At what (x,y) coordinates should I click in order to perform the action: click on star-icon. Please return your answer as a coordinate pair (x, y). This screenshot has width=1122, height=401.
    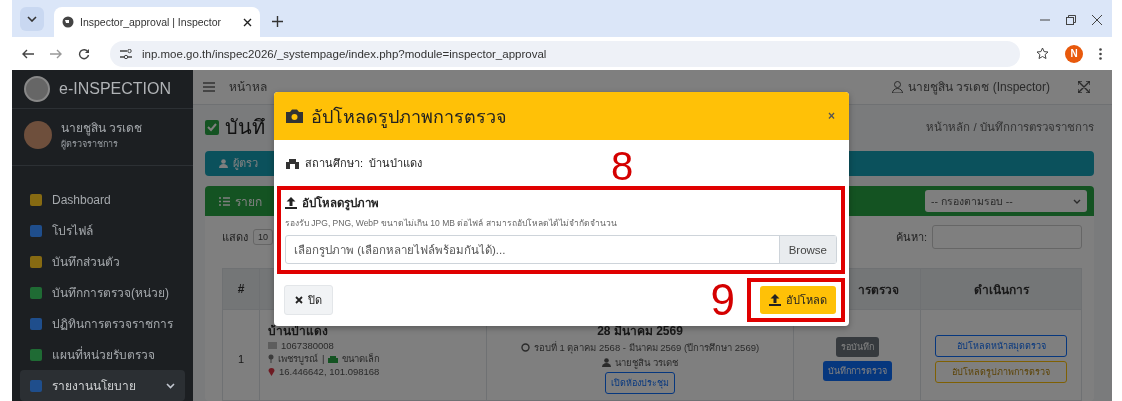
    Looking at the image, I should click on (1042, 53).